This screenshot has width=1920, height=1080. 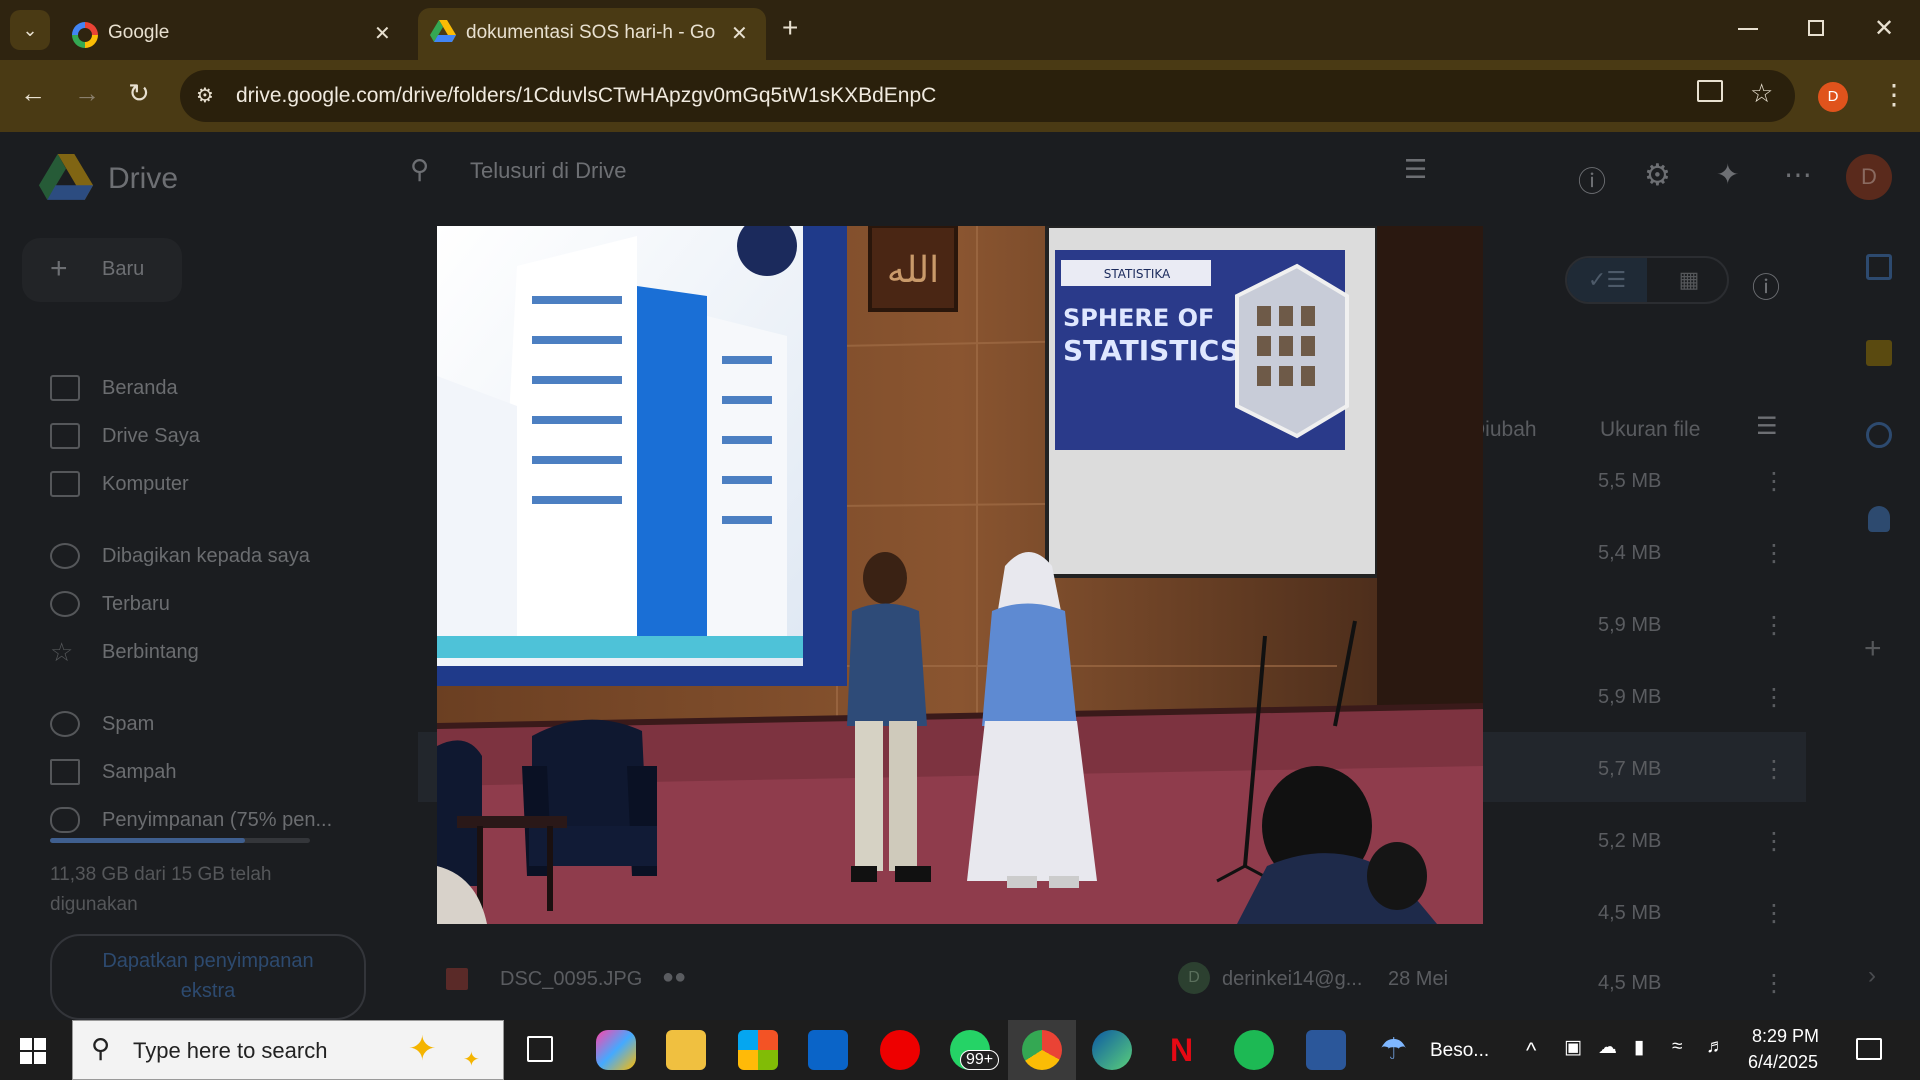 I want to click on grid-view-icon: ▦, so click(x=1689, y=279).